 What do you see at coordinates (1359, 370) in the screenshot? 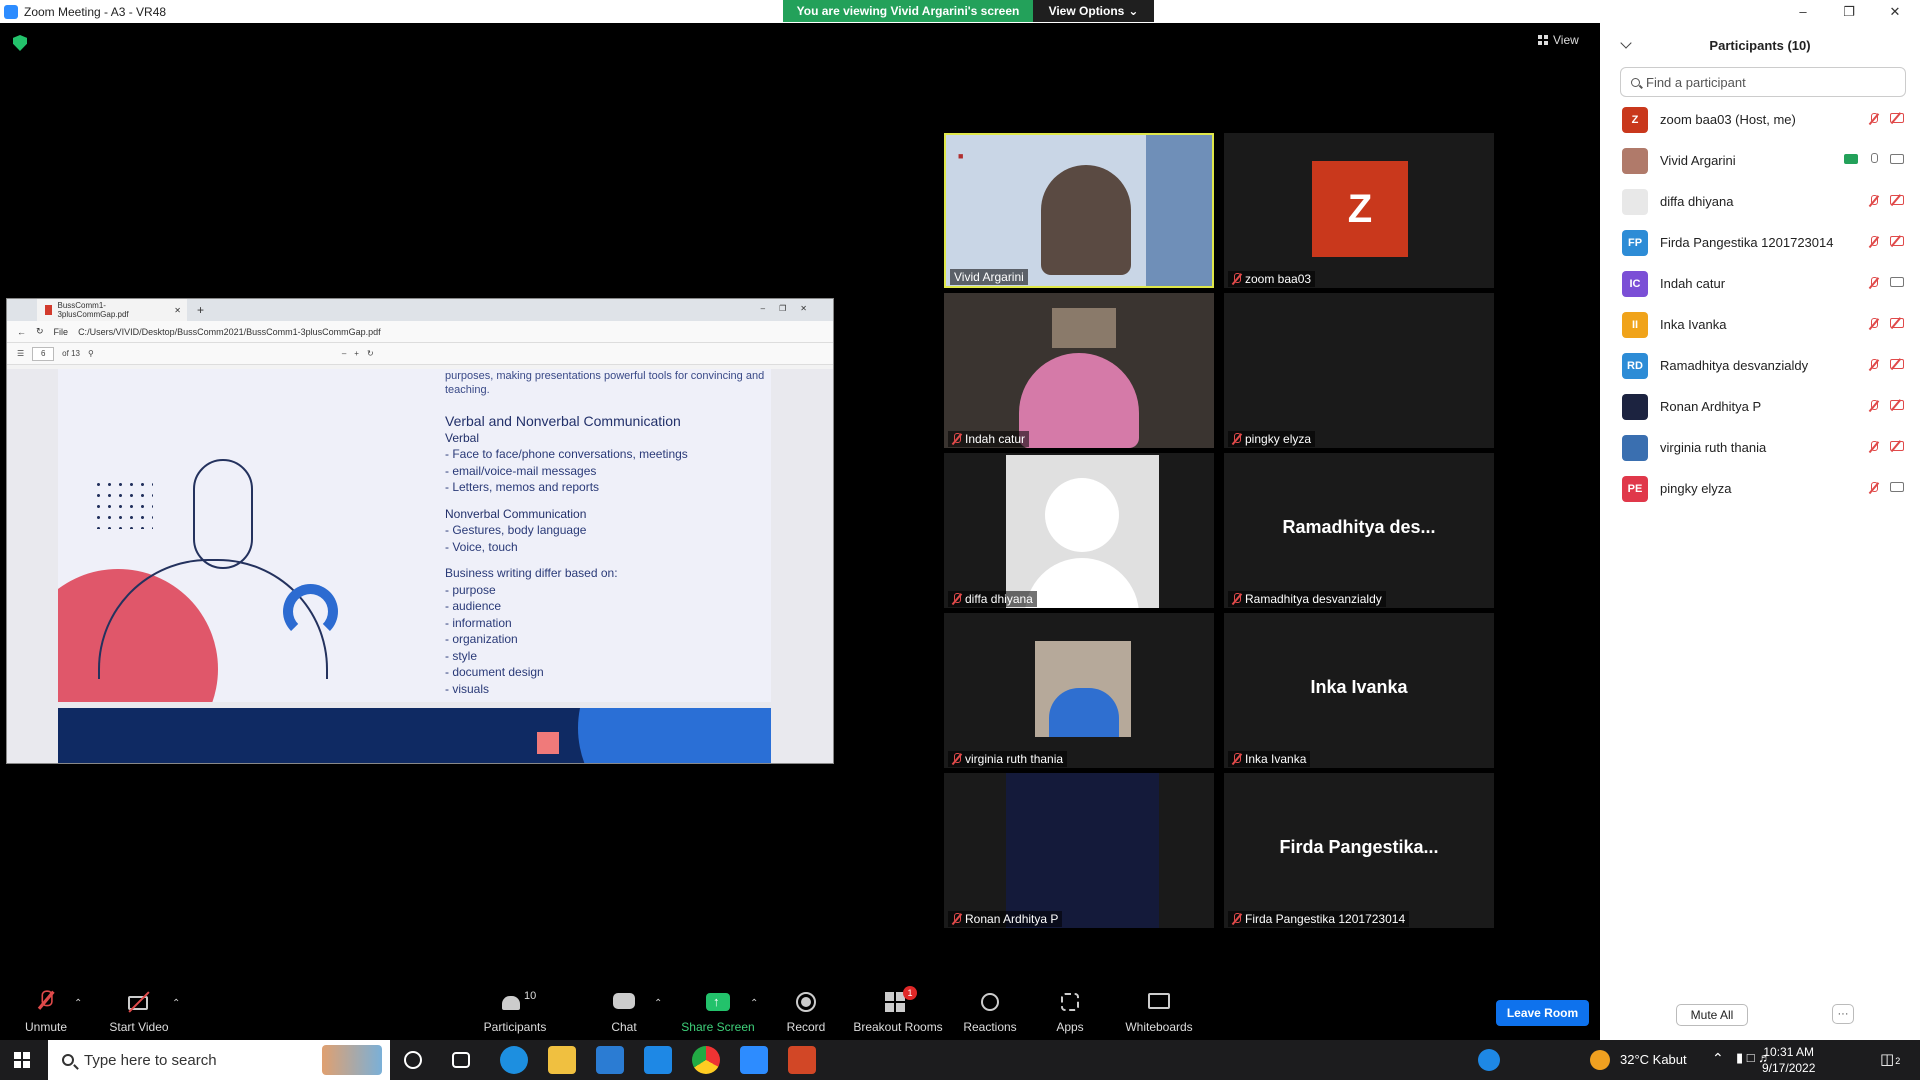
I see `video-tile-pingky-elyza: pingky elyza` at bounding box center [1359, 370].